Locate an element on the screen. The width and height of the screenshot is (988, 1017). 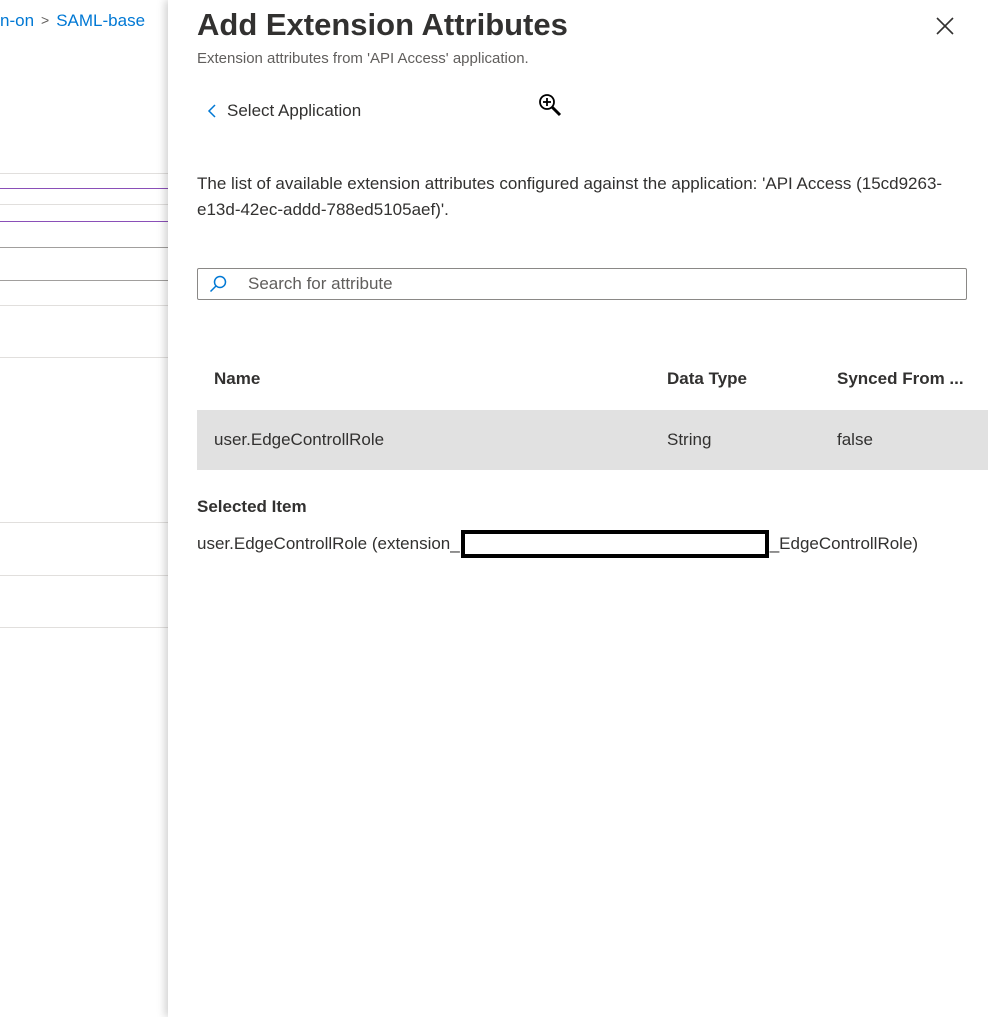
breadcrumb: n-on > SAML-base is located at coordinates (72, 20).